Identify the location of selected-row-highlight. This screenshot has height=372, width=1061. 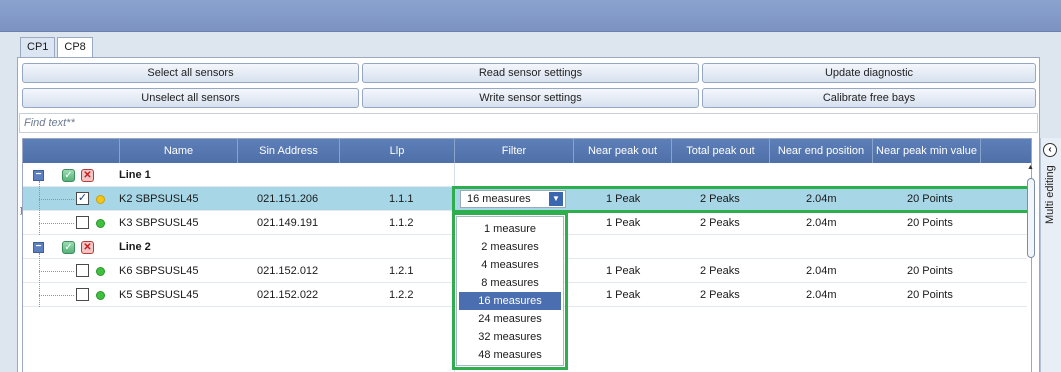
(741, 199).